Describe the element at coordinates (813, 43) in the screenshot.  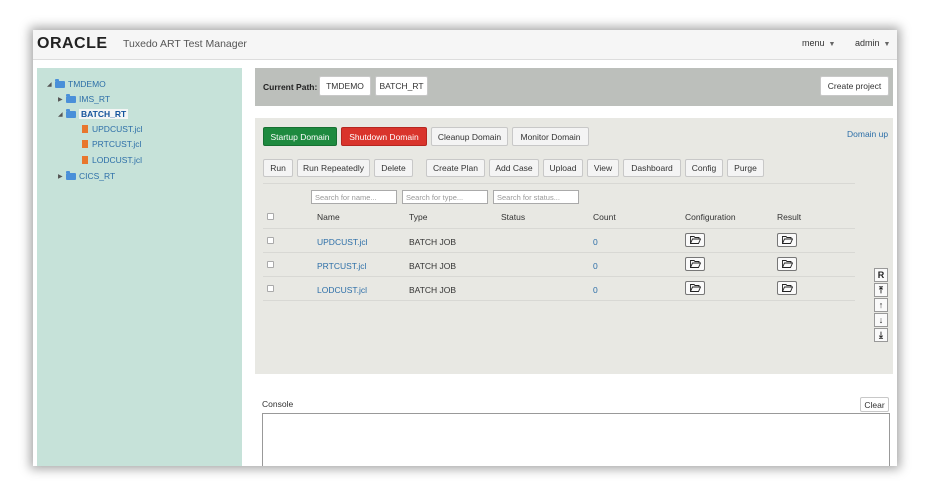
I see `menu-label: menu` at that location.